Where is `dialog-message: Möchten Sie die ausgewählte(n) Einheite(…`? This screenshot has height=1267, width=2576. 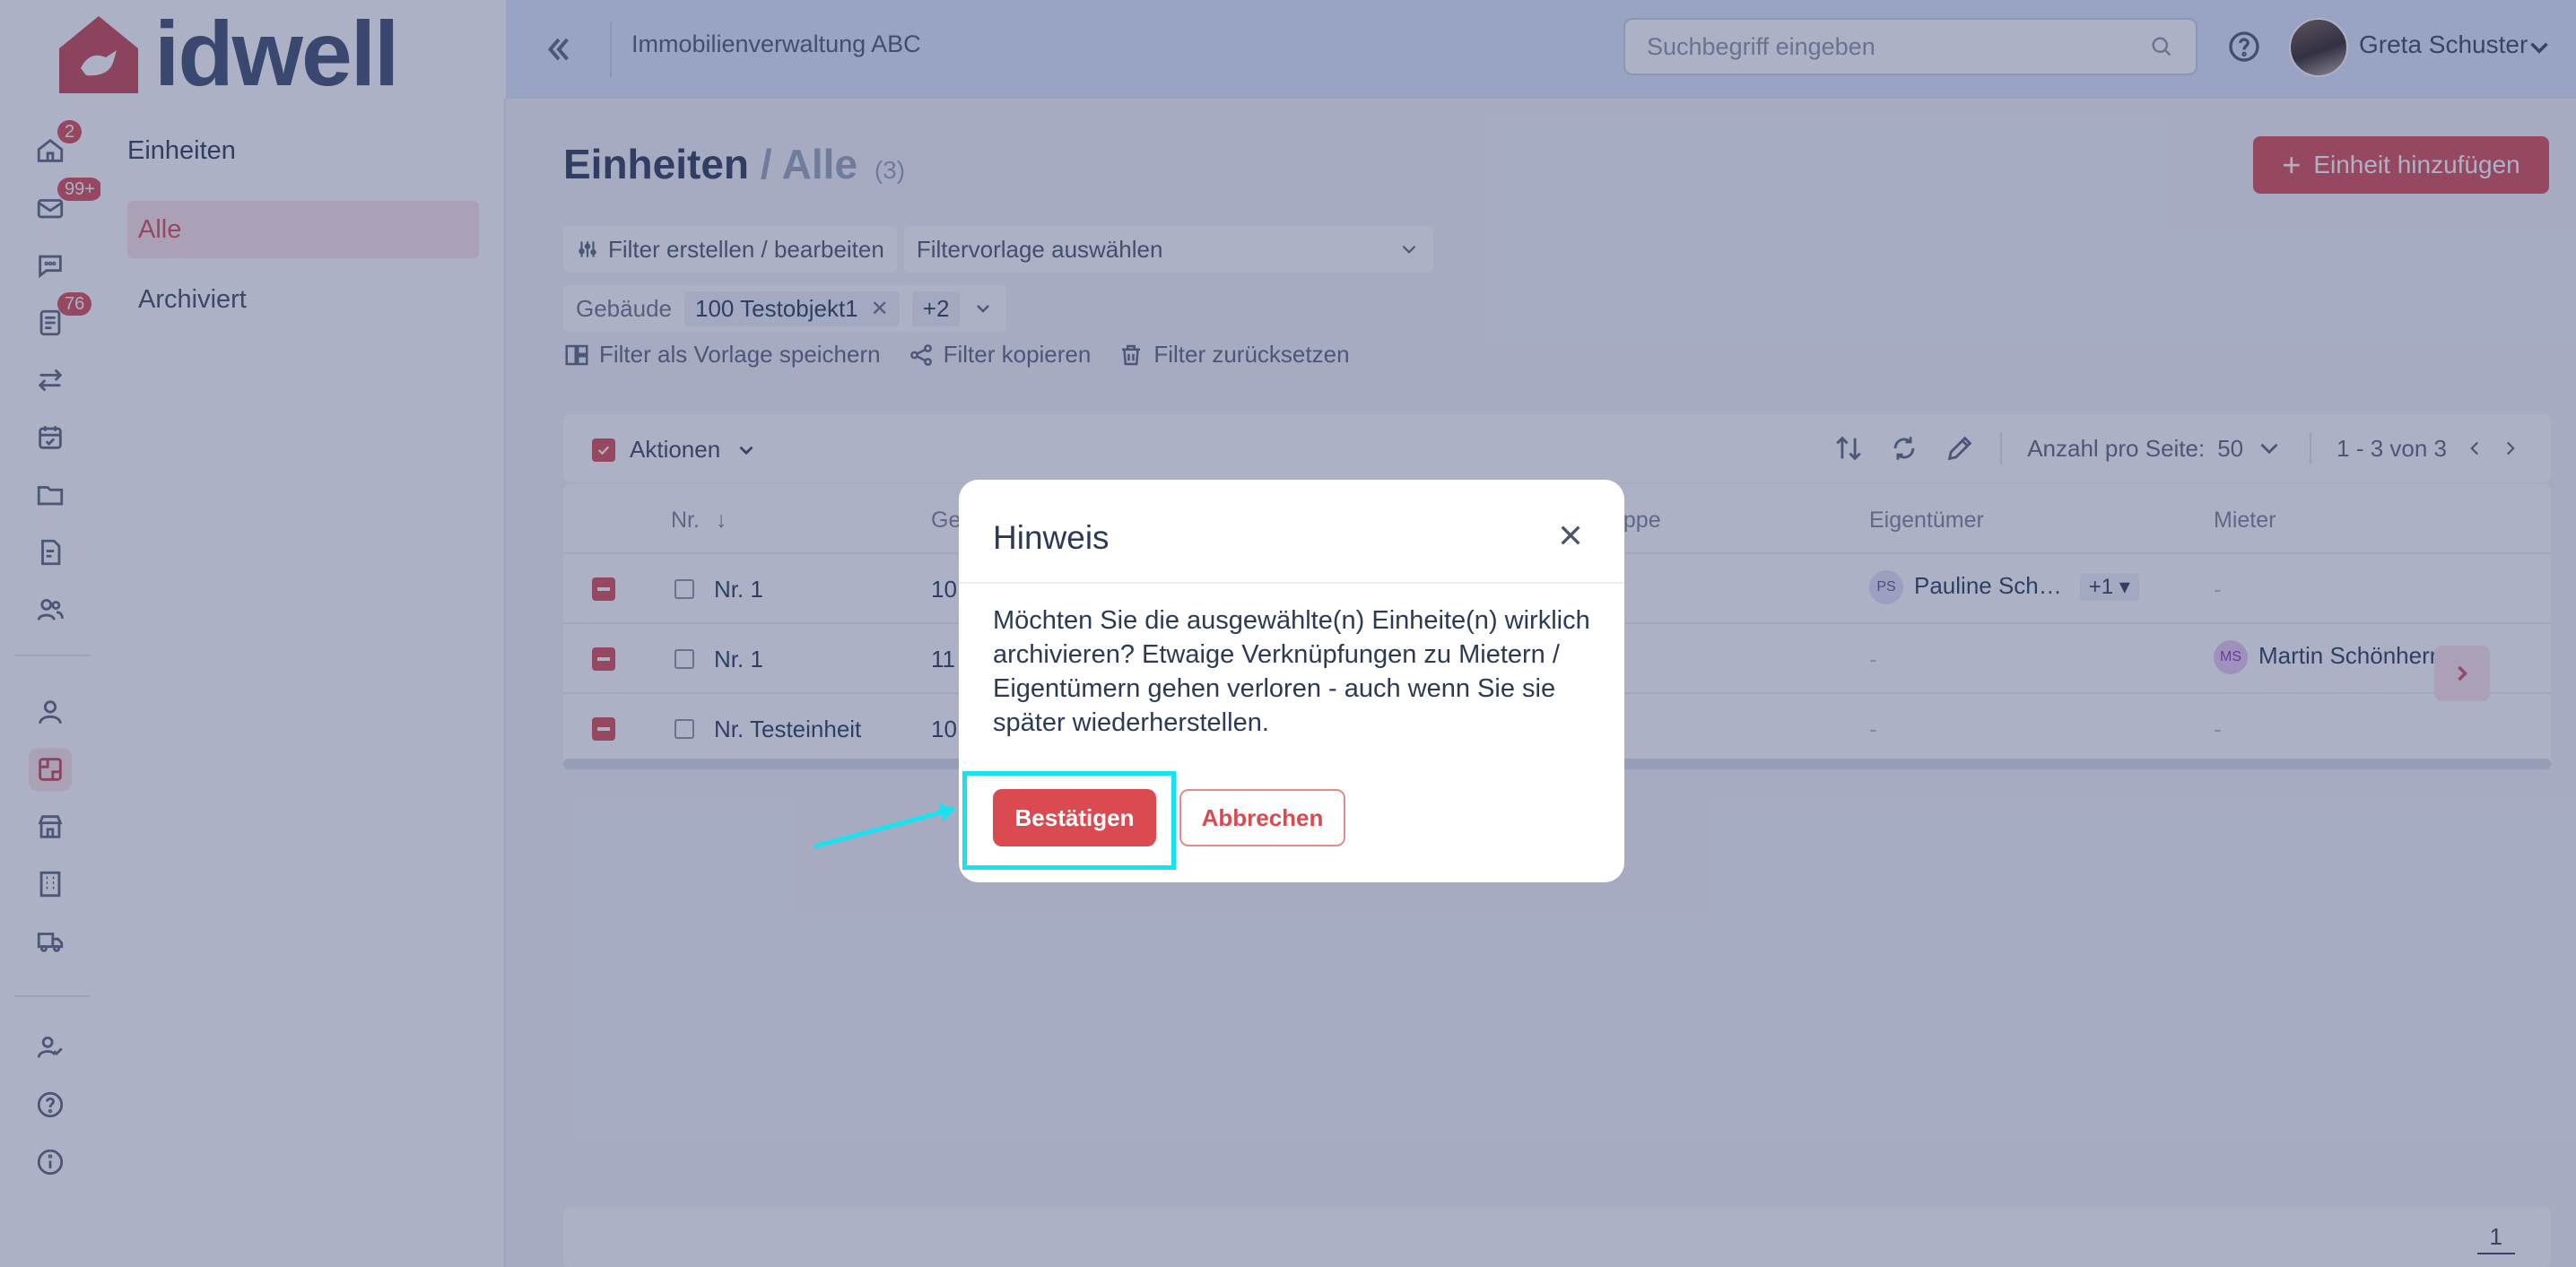
dialog-message: Möchten Sie die ausgewählte(n) Einheite(… is located at coordinates (1291, 671).